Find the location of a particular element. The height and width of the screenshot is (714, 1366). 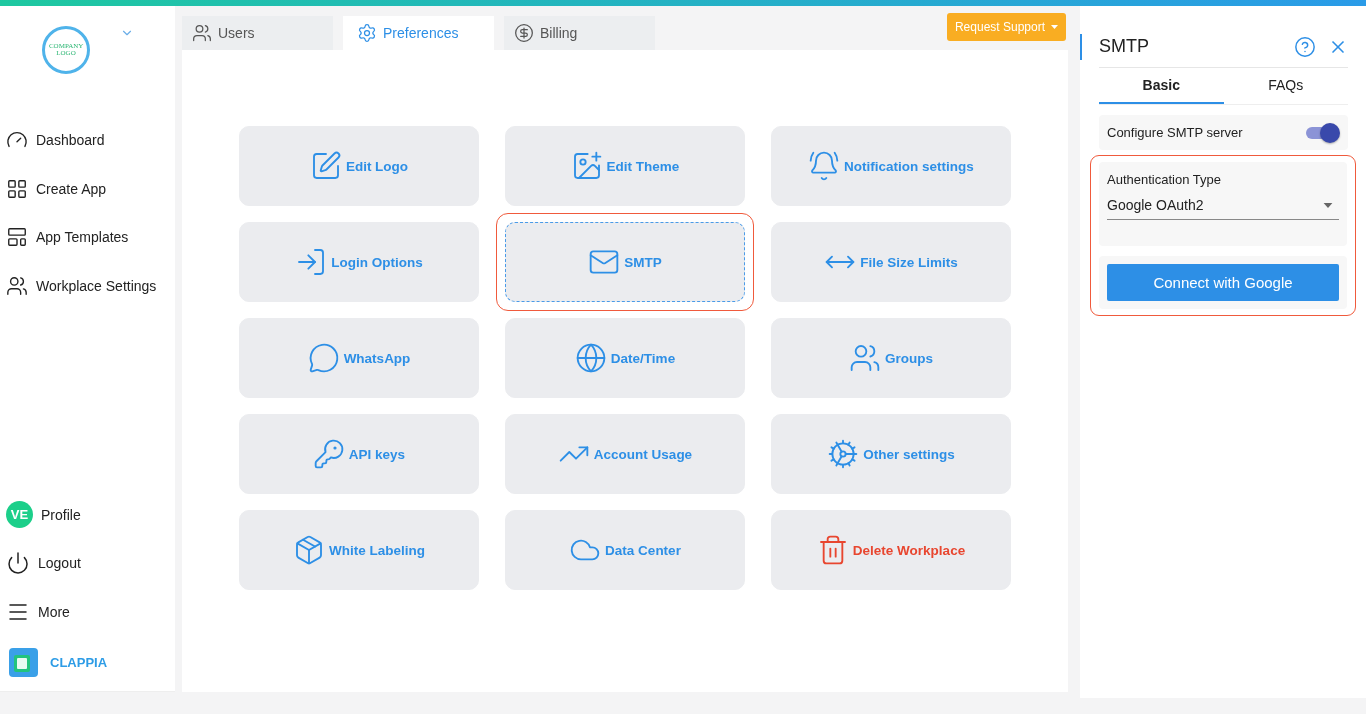

auth-type-select: Google OAuth2 is located at coordinates (1223, 208).